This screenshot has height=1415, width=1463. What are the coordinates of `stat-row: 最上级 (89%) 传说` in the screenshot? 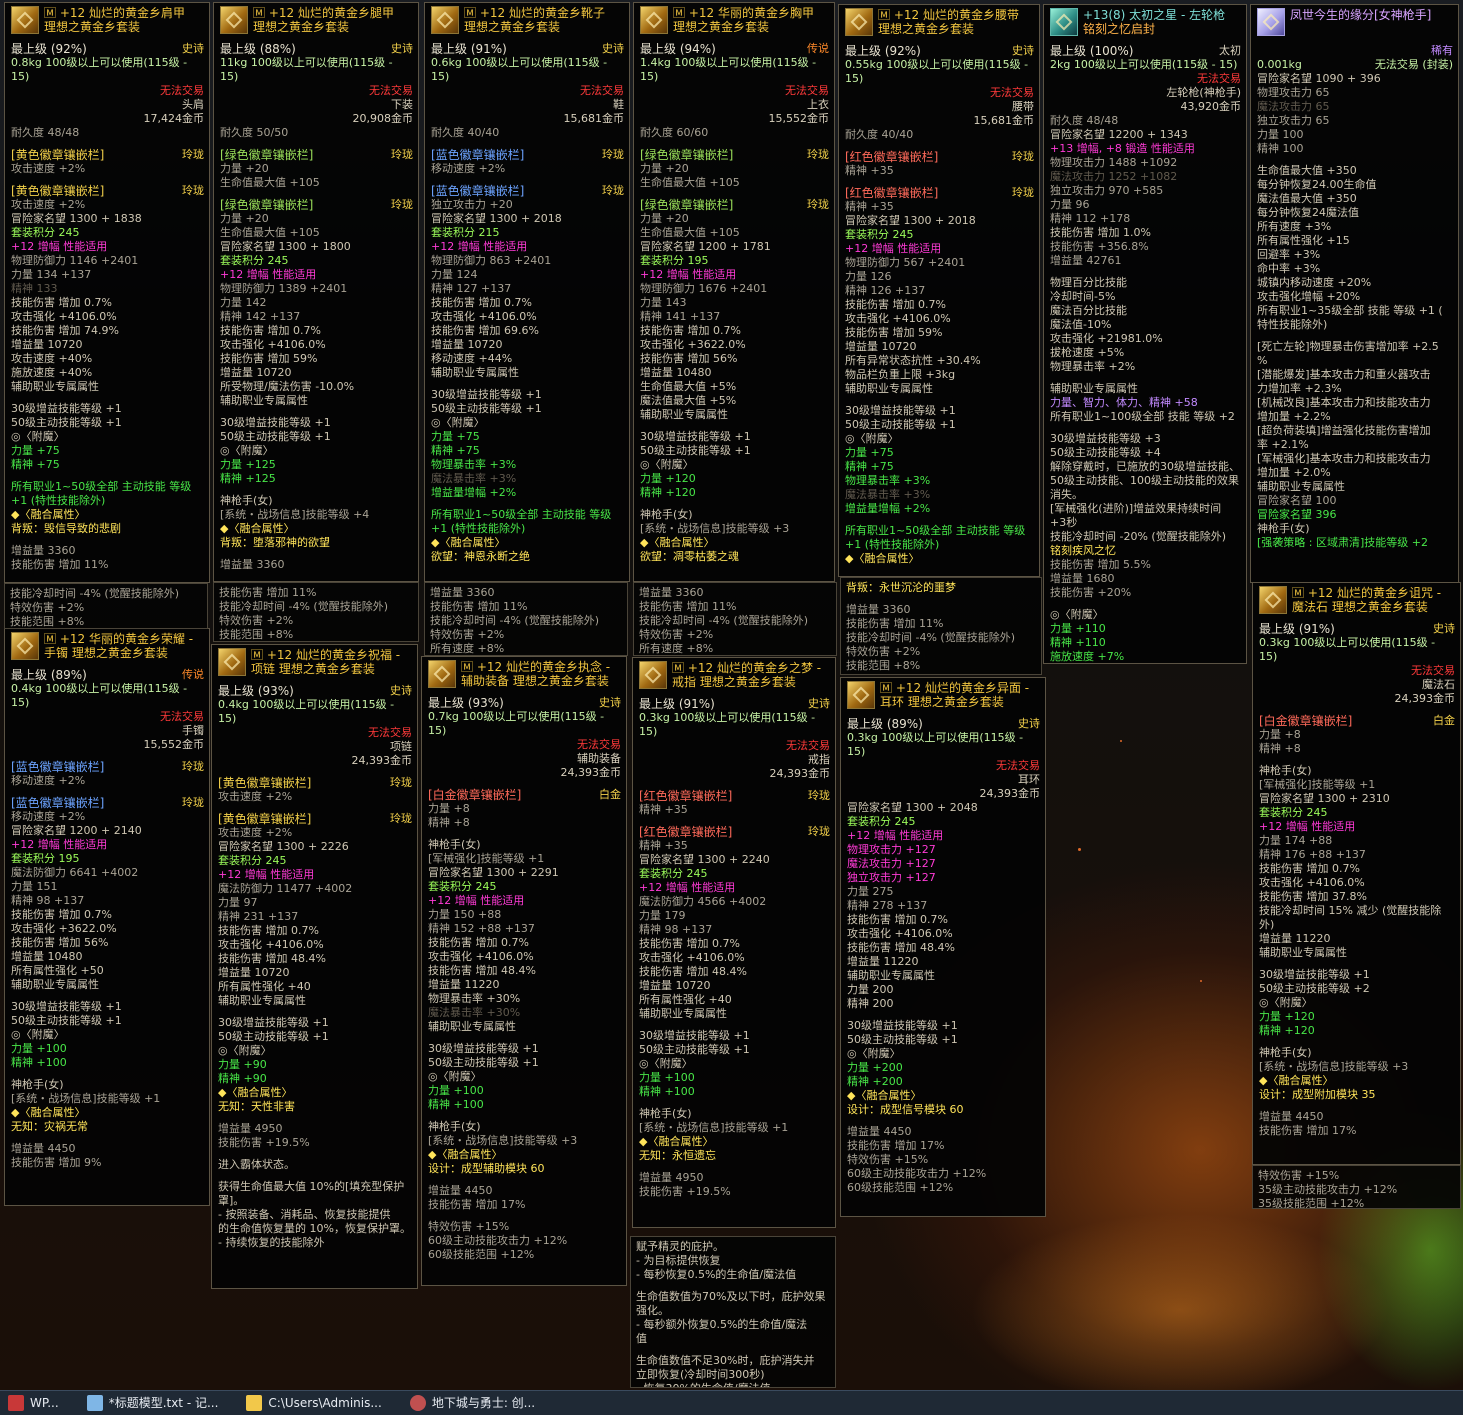 It's located at (107, 675).